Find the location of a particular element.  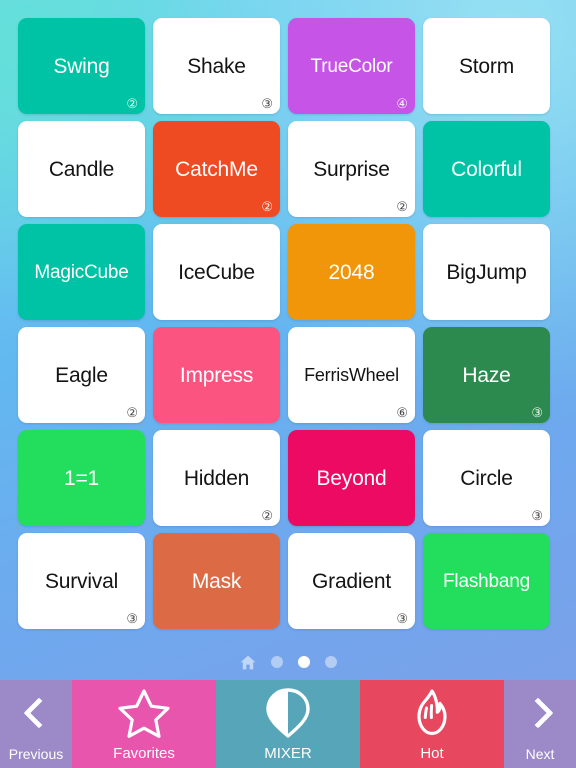

tile-shake: Shake ③ is located at coordinates (216, 66).